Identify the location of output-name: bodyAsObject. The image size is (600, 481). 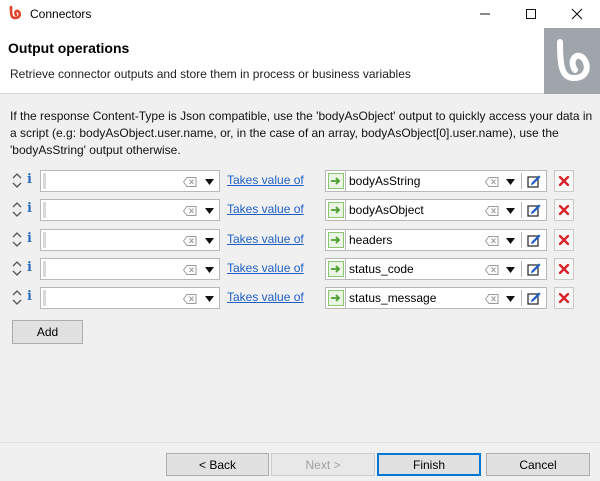
(386, 210).